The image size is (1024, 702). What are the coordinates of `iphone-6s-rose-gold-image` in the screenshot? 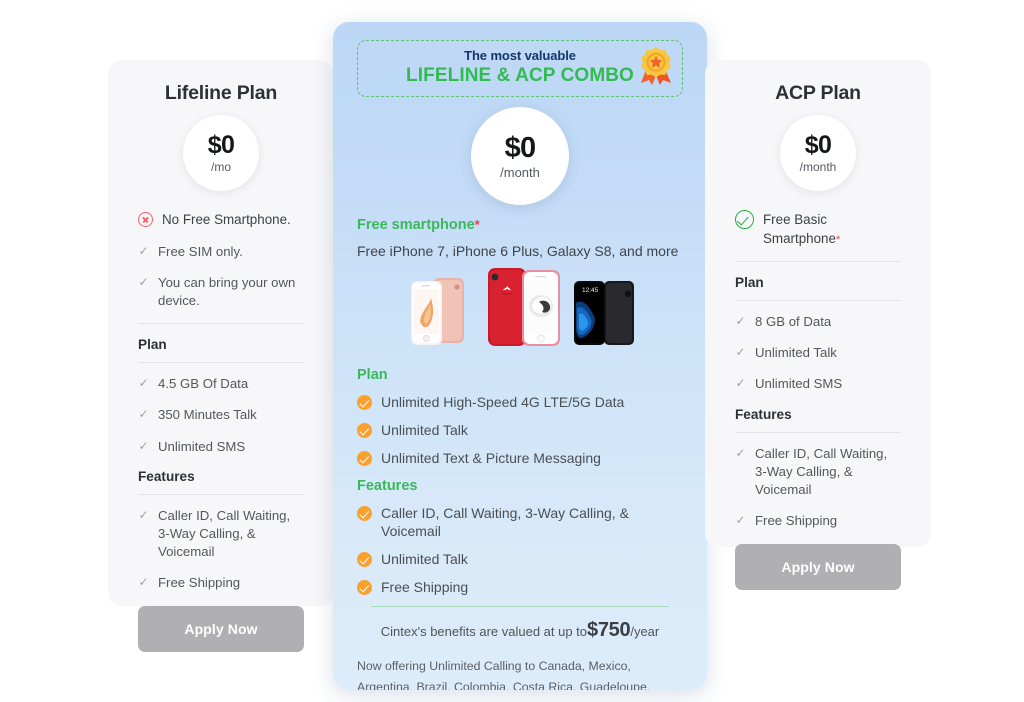 It's located at (439, 313).